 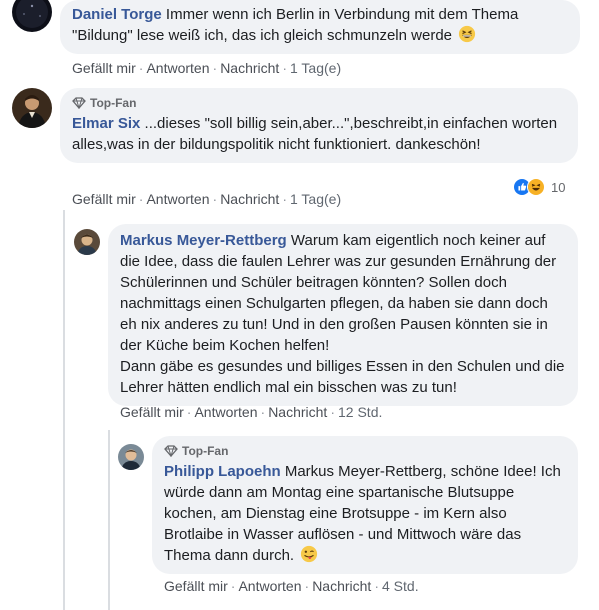 I want to click on comment-actions: Gefällt mir · Antworten · Nachricht · 12 Std., so click(x=251, y=412).